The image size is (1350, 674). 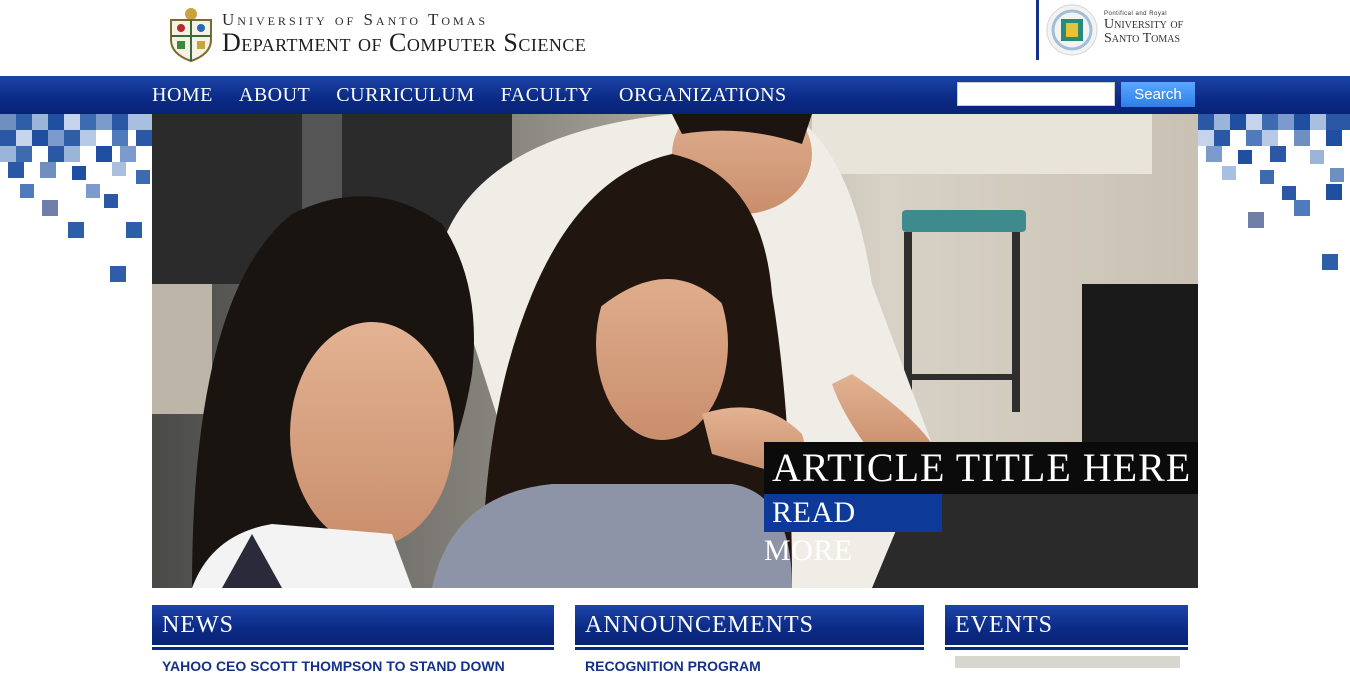 What do you see at coordinates (355, 19) in the screenshot?
I see `university-name: University of Santo Tomas` at bounding box center [355, 19].